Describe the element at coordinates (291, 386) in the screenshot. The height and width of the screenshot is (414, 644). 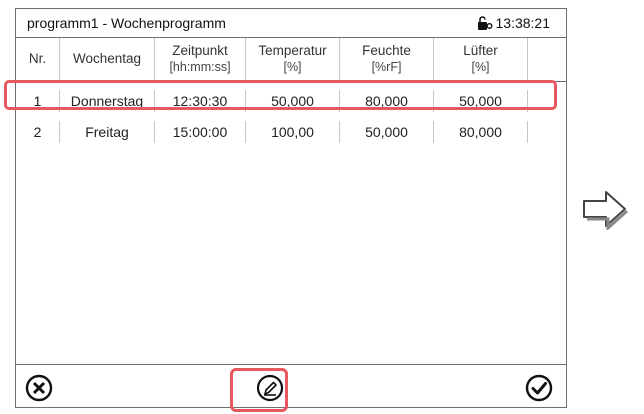
I see `bottom-toolbar` at that location.